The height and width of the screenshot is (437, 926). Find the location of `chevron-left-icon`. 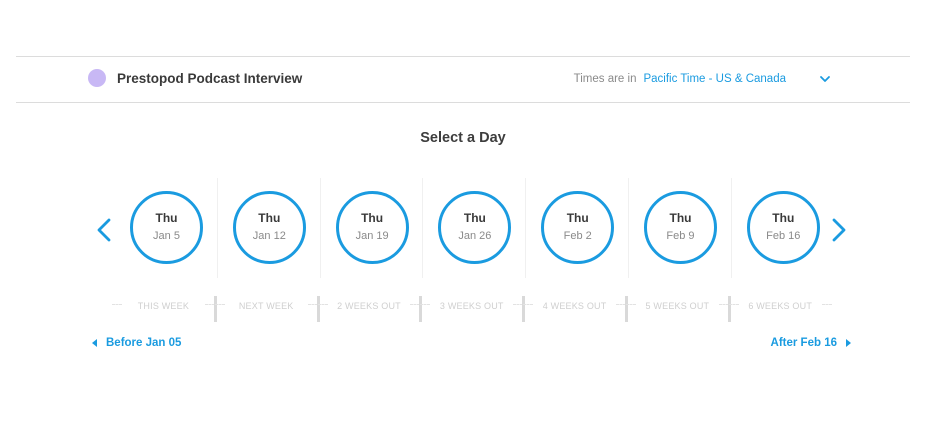

chevron-left-icon is located at coordinates (104, 230).